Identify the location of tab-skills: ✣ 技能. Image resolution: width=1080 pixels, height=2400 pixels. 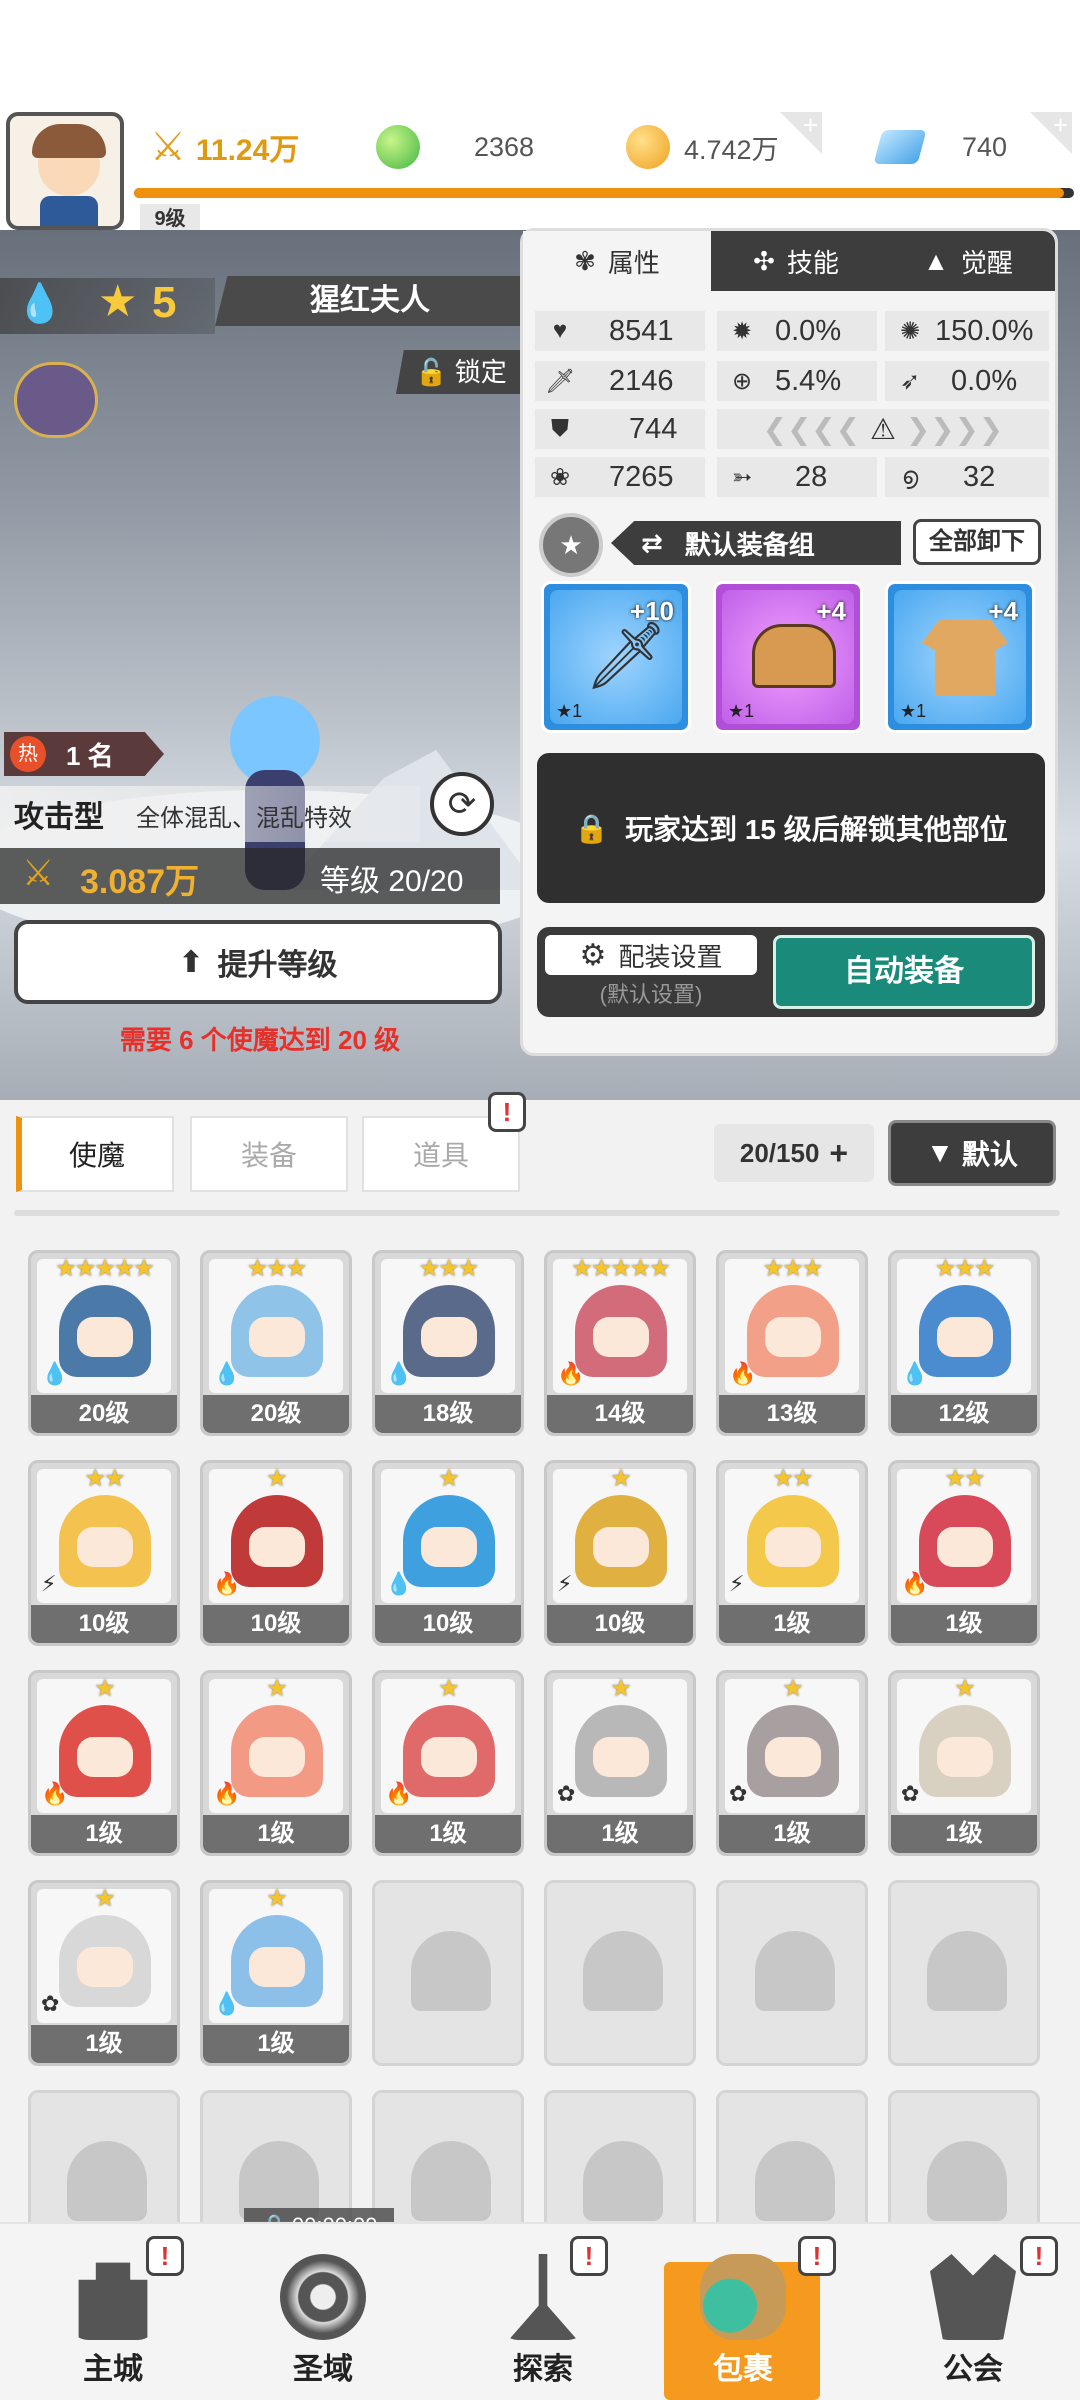
(796, 261).